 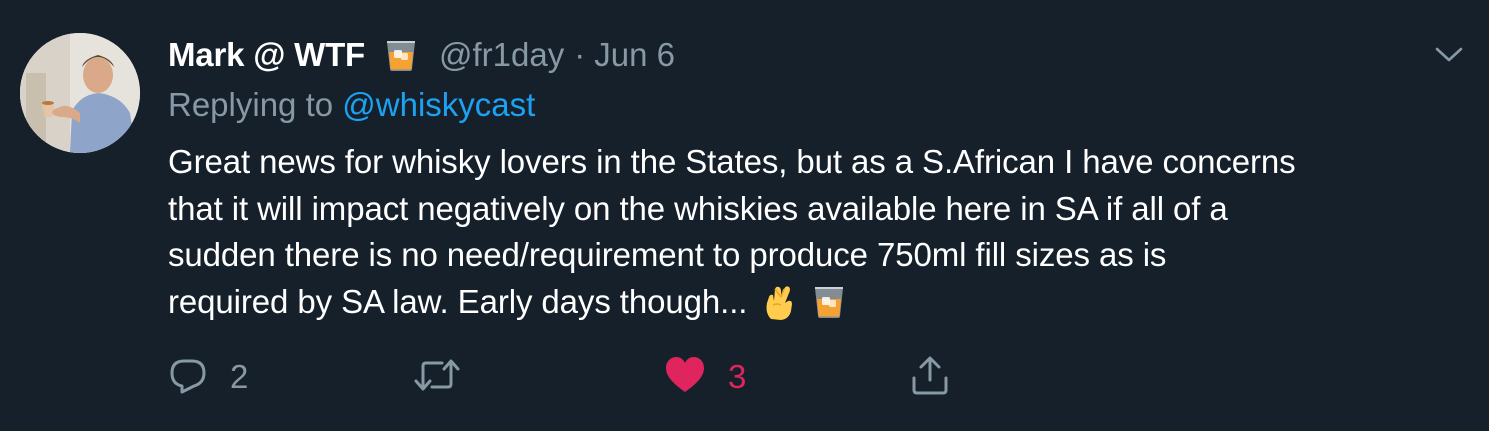 What do you see at coordinates (685, 377) in the screenshot?
I see `heart-icon` at bounding box center [685, 377].